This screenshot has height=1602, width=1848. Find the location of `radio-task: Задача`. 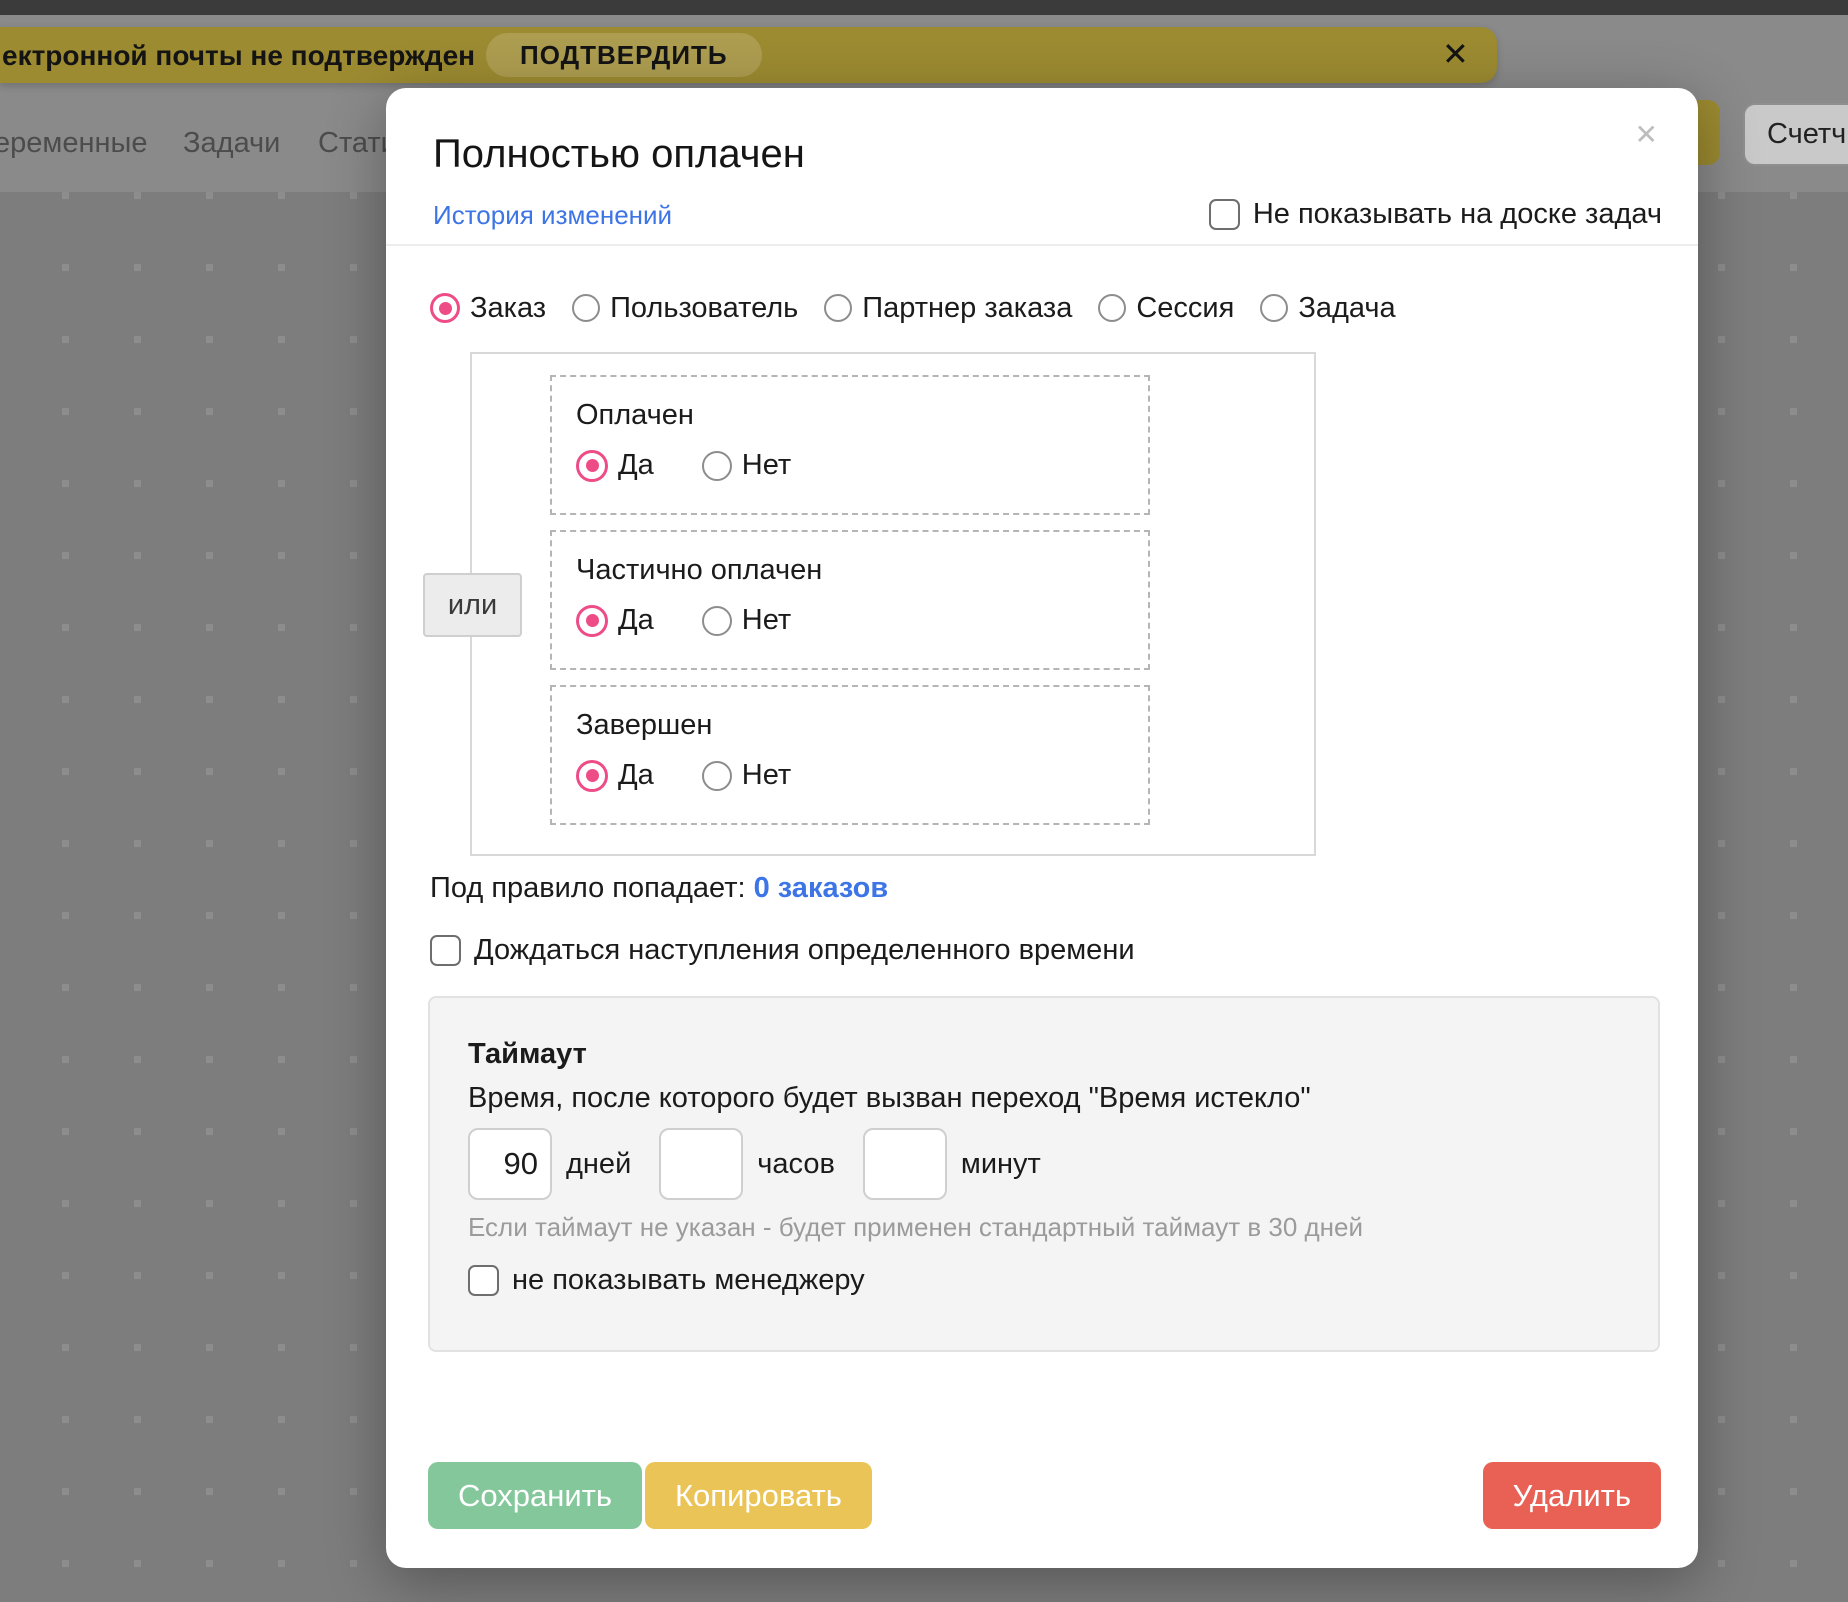

radio-task: Задача is located at coordinates (1328, 308).